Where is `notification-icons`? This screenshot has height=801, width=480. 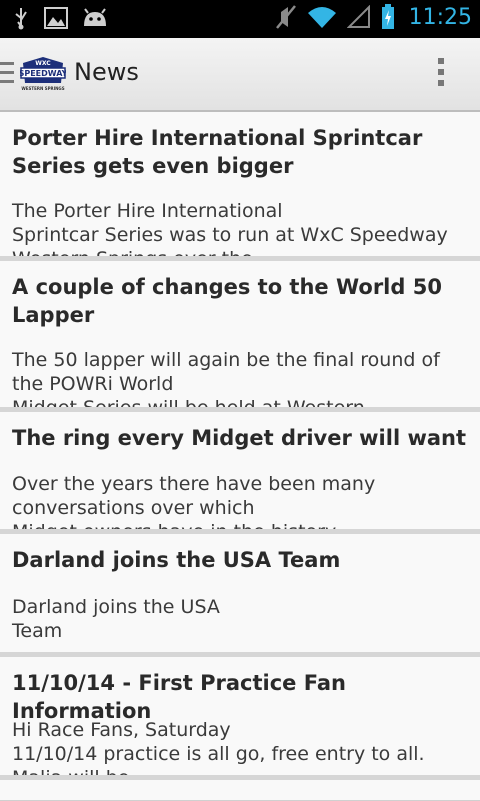
notification-icons is located at coordinates (60, 18).